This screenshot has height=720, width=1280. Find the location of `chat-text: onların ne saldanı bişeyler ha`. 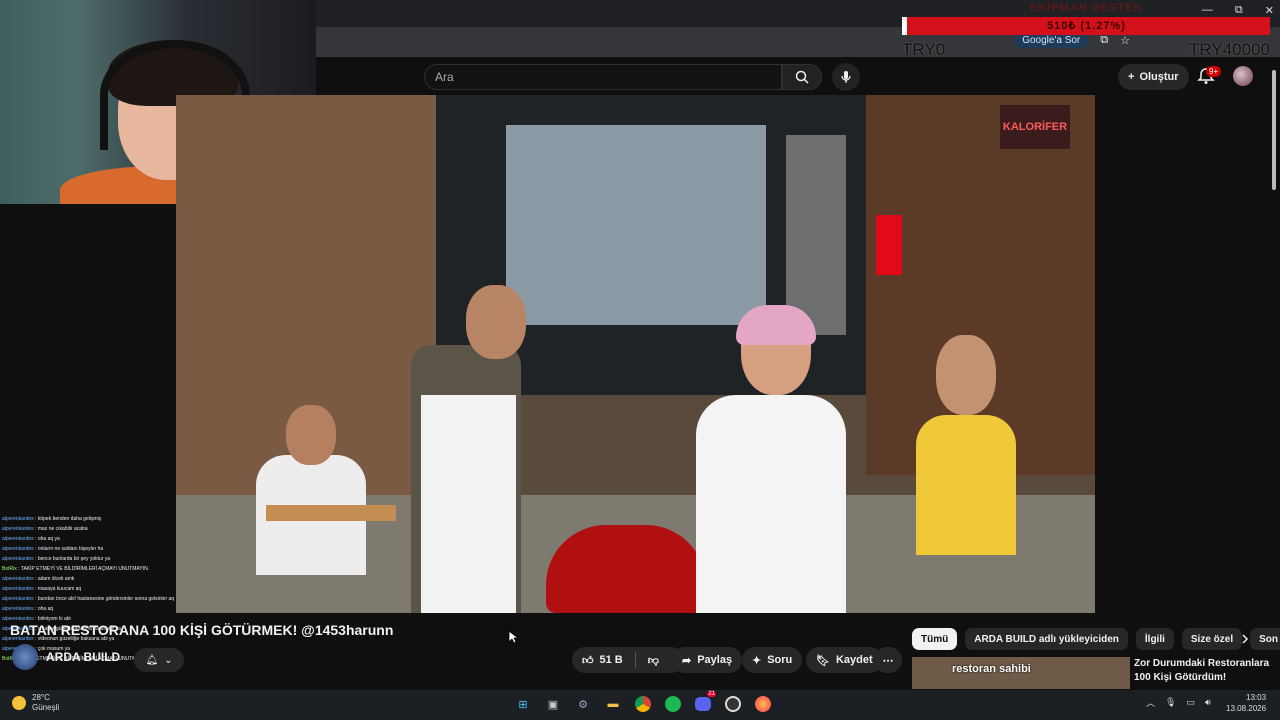

chat-text: onların ne saldanı bişeyler ha is located at coordinates (70, 549).